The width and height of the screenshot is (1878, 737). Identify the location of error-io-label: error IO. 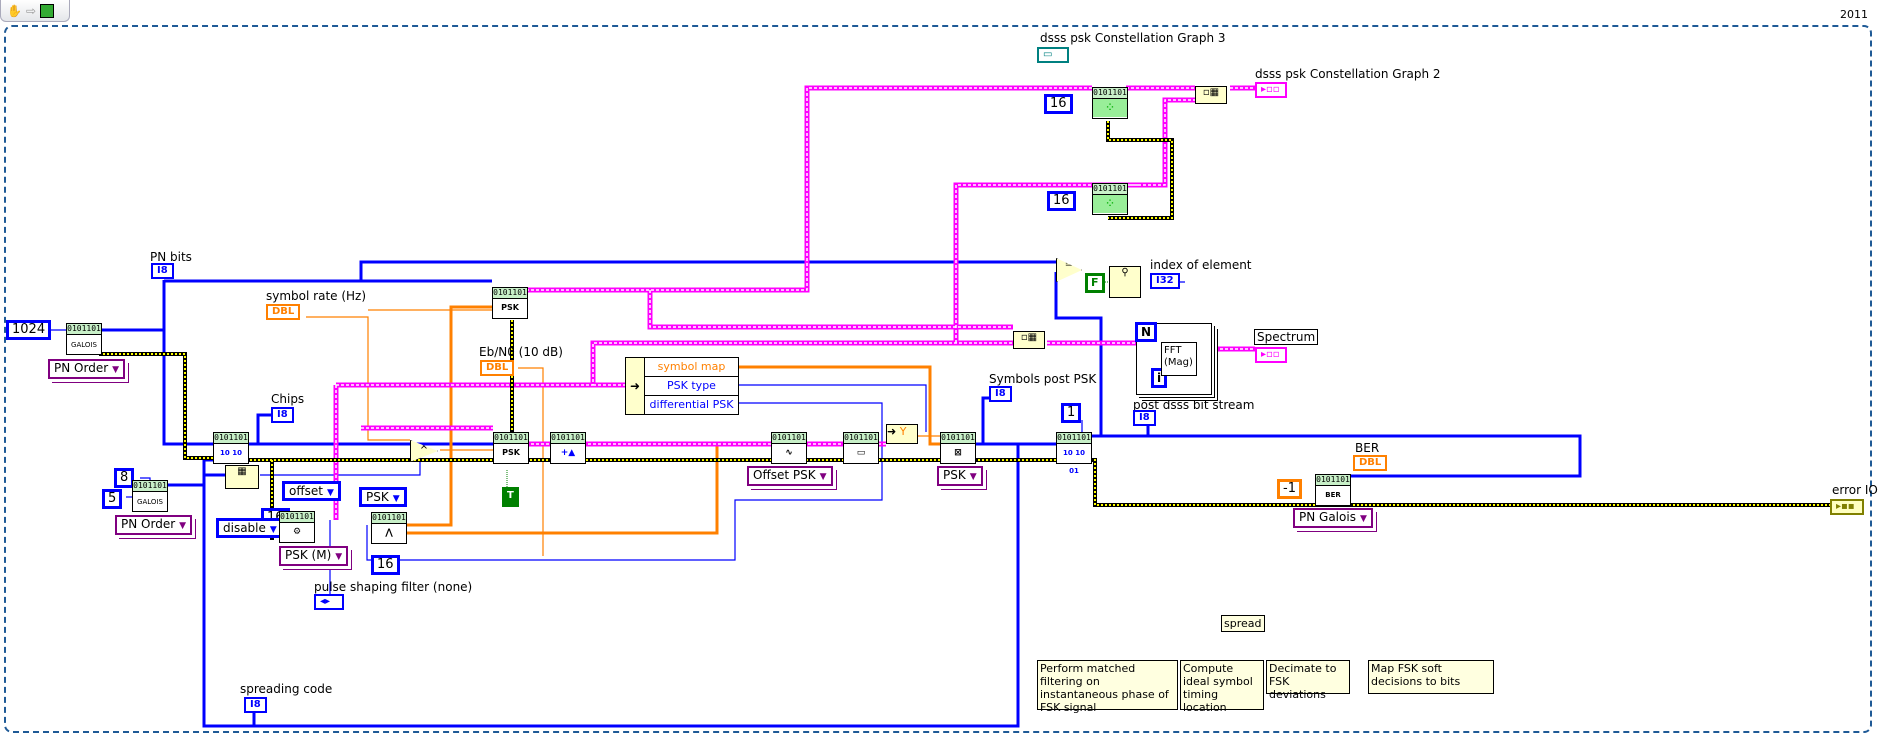
(1855, 490).